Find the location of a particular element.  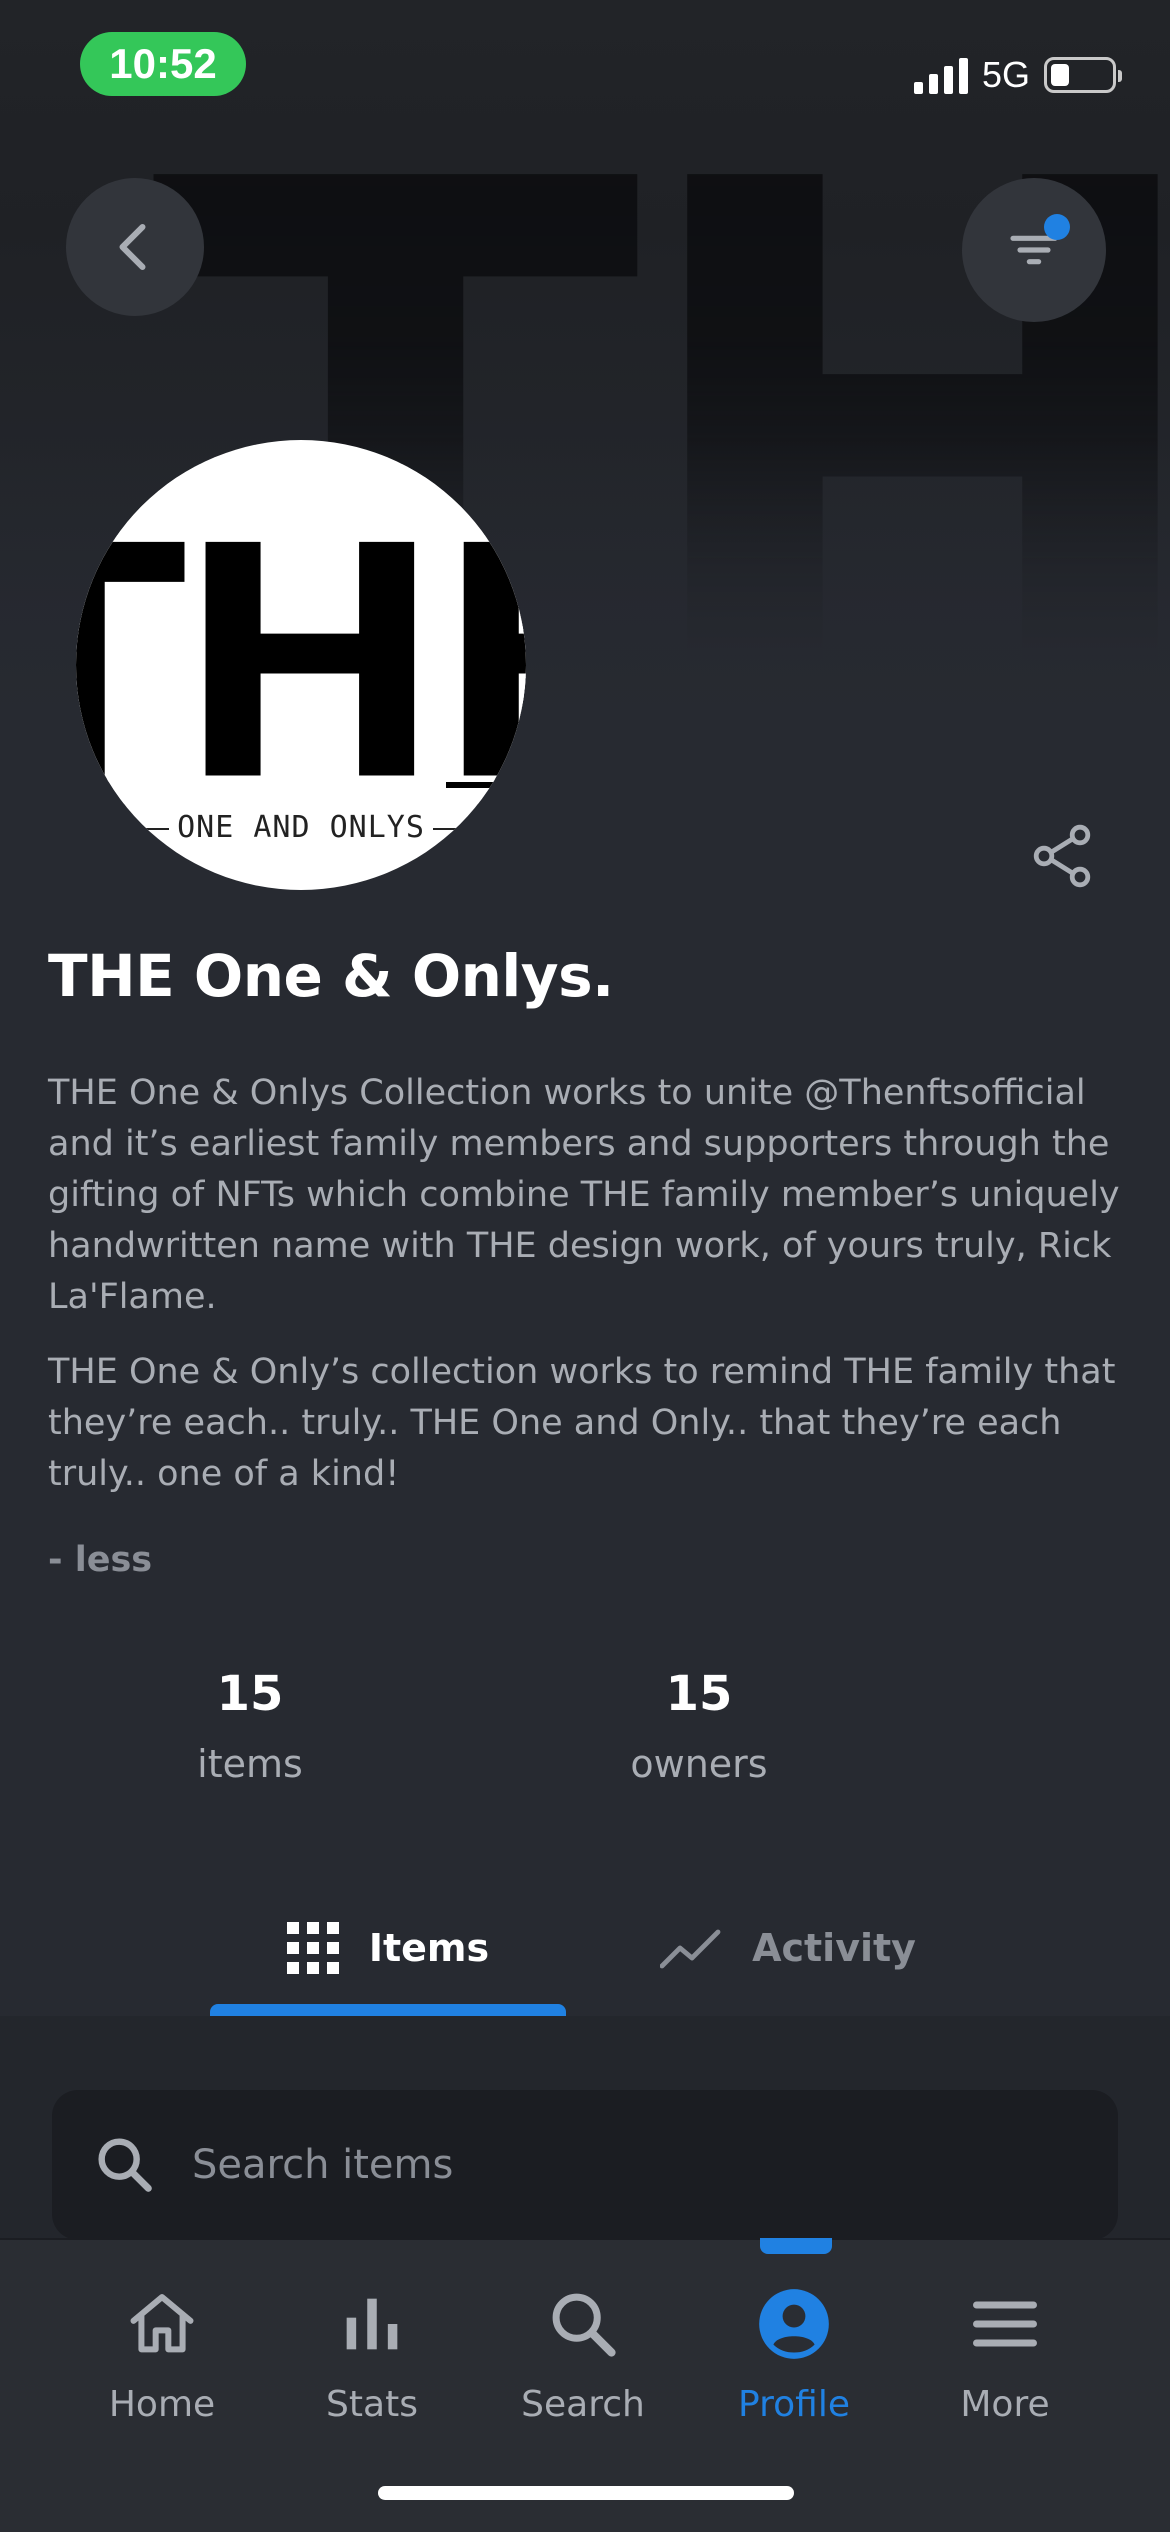

stat-items: 15 items is located at coordinates (250, 1724).